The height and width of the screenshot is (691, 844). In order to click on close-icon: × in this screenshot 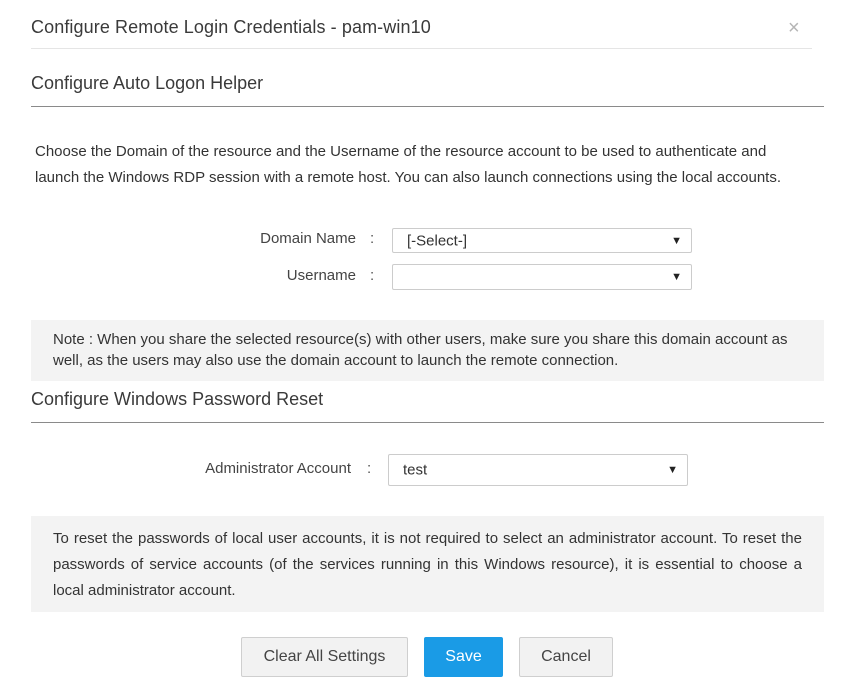, I will do `click(794, 28)`.